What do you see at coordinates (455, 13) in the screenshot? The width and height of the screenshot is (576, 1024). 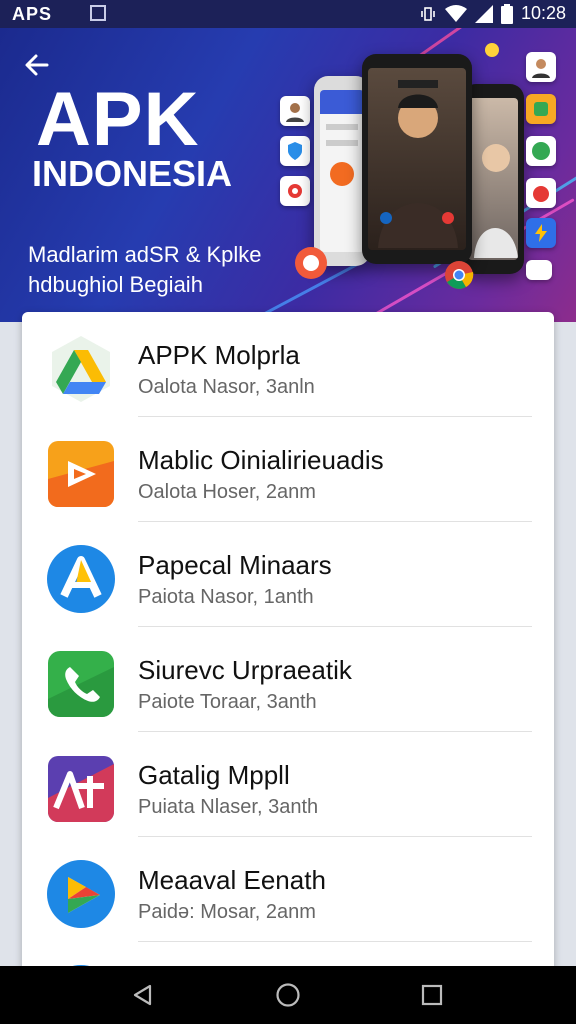 I see `wifi-icon` at bounding box center [455, 13].